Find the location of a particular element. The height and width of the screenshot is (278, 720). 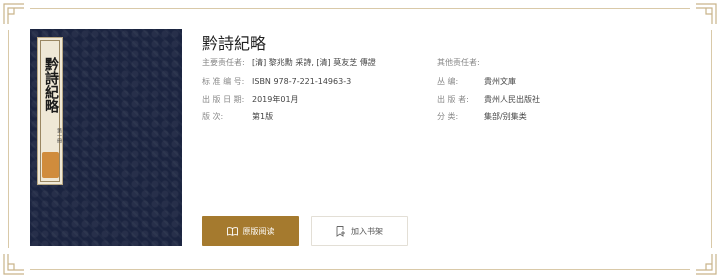

meta-other-authors: 其他责任者: is located at coordinates (460, 63).